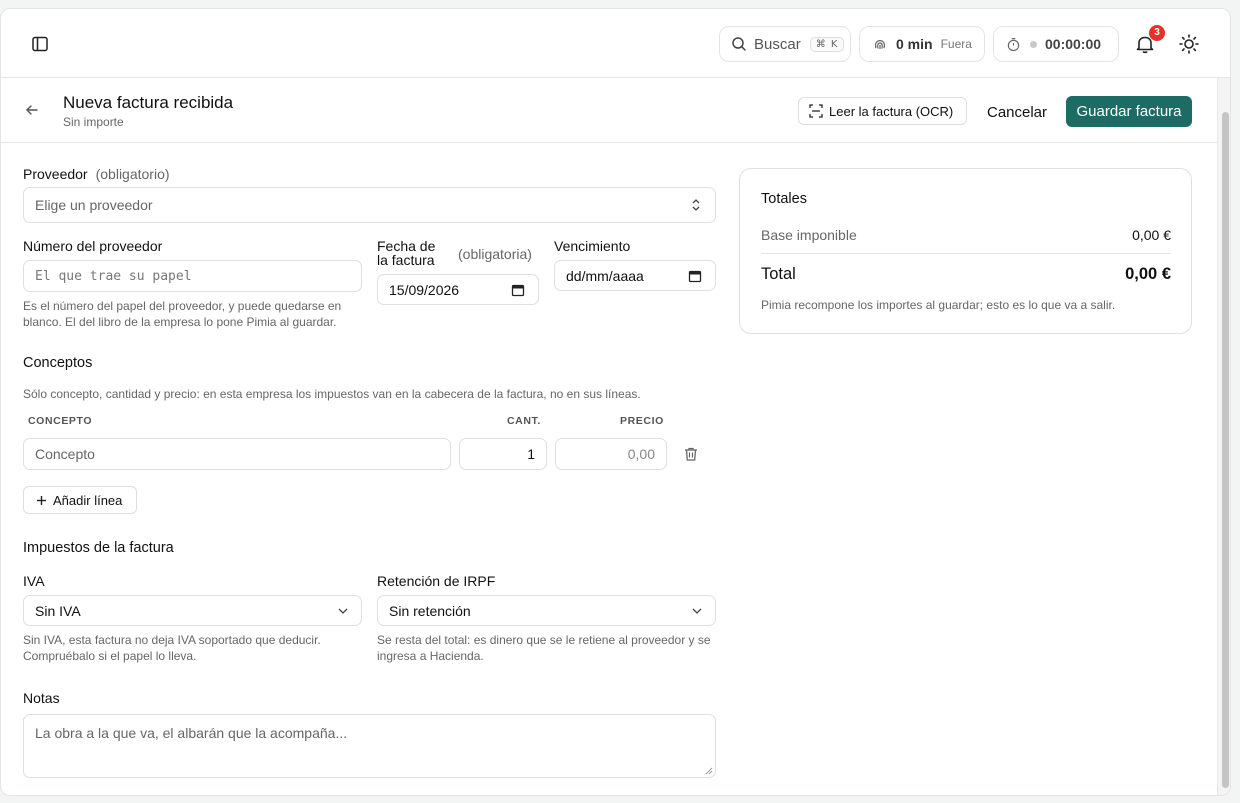 The width and height of the screenshot is (1240, 803). I want to click on qty-value: 1, so click(531, 454).